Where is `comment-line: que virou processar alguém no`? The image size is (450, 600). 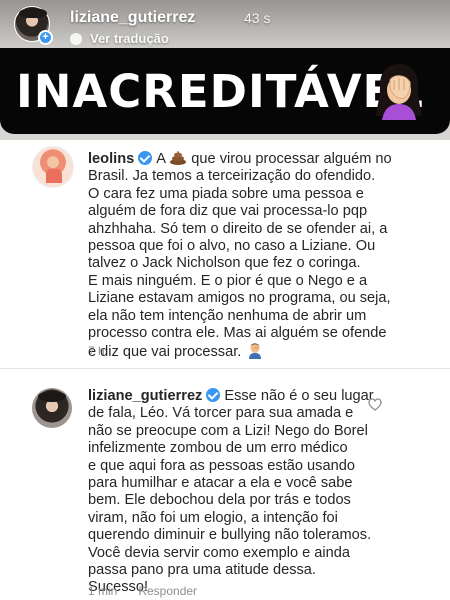
comment-line: que virou processar alguém no is located at coordinates (289, 159).